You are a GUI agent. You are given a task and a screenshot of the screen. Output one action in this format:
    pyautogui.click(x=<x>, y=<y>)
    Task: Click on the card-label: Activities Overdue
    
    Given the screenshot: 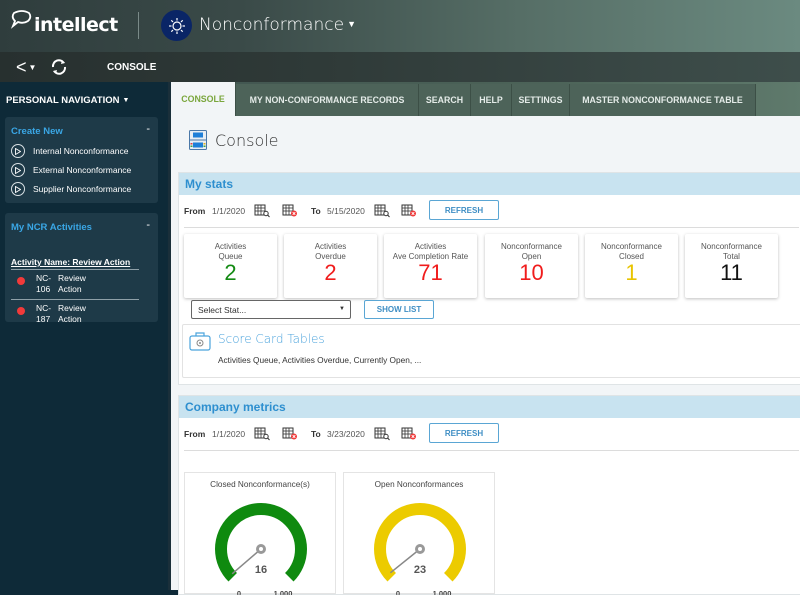 What is the action you would take?
    pyautogui.click(x=330, y=251)
    